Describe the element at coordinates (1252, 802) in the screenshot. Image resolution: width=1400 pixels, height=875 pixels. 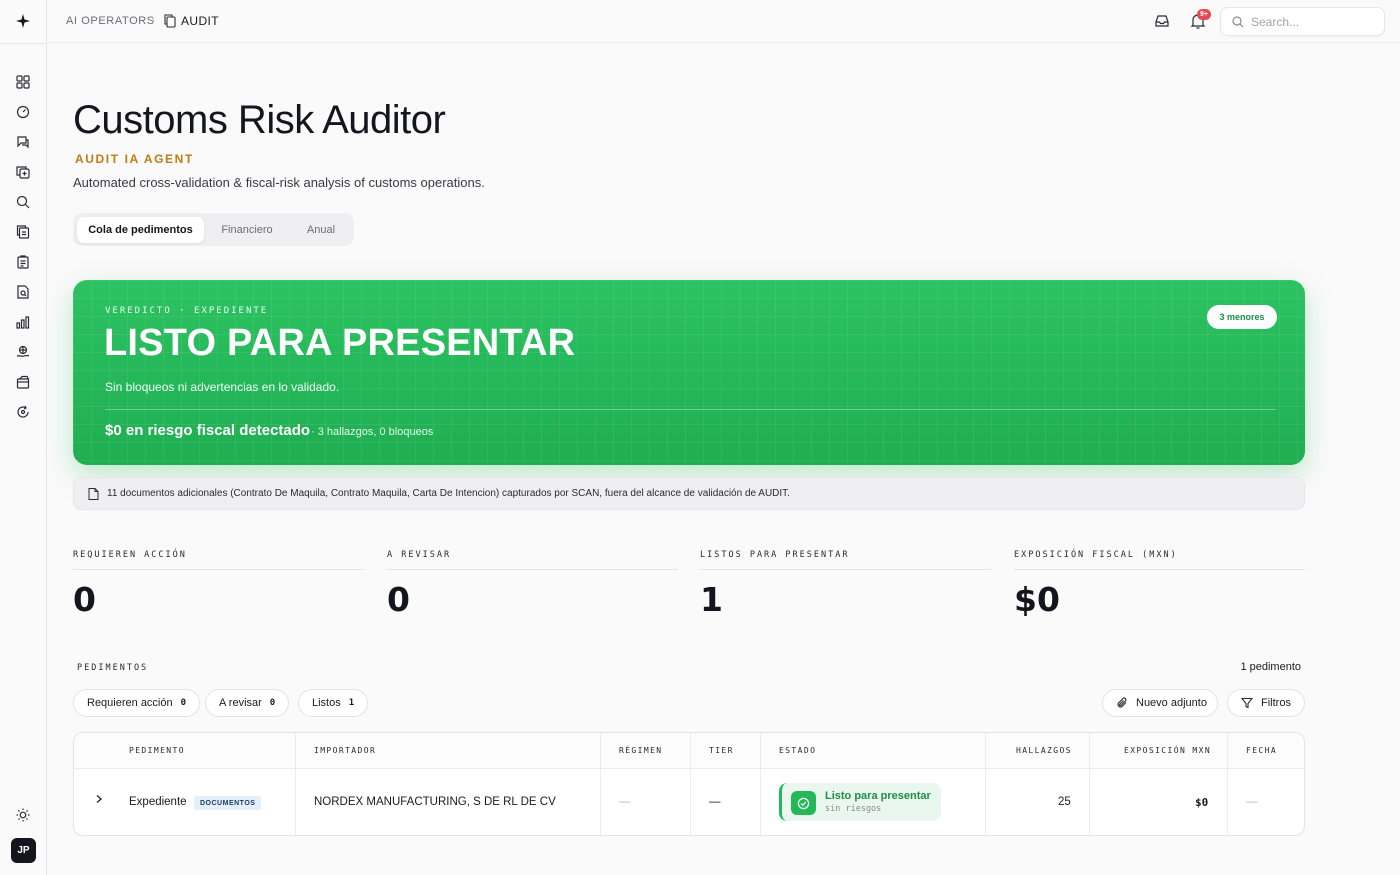
I see `cell-fecha: —` at that location.